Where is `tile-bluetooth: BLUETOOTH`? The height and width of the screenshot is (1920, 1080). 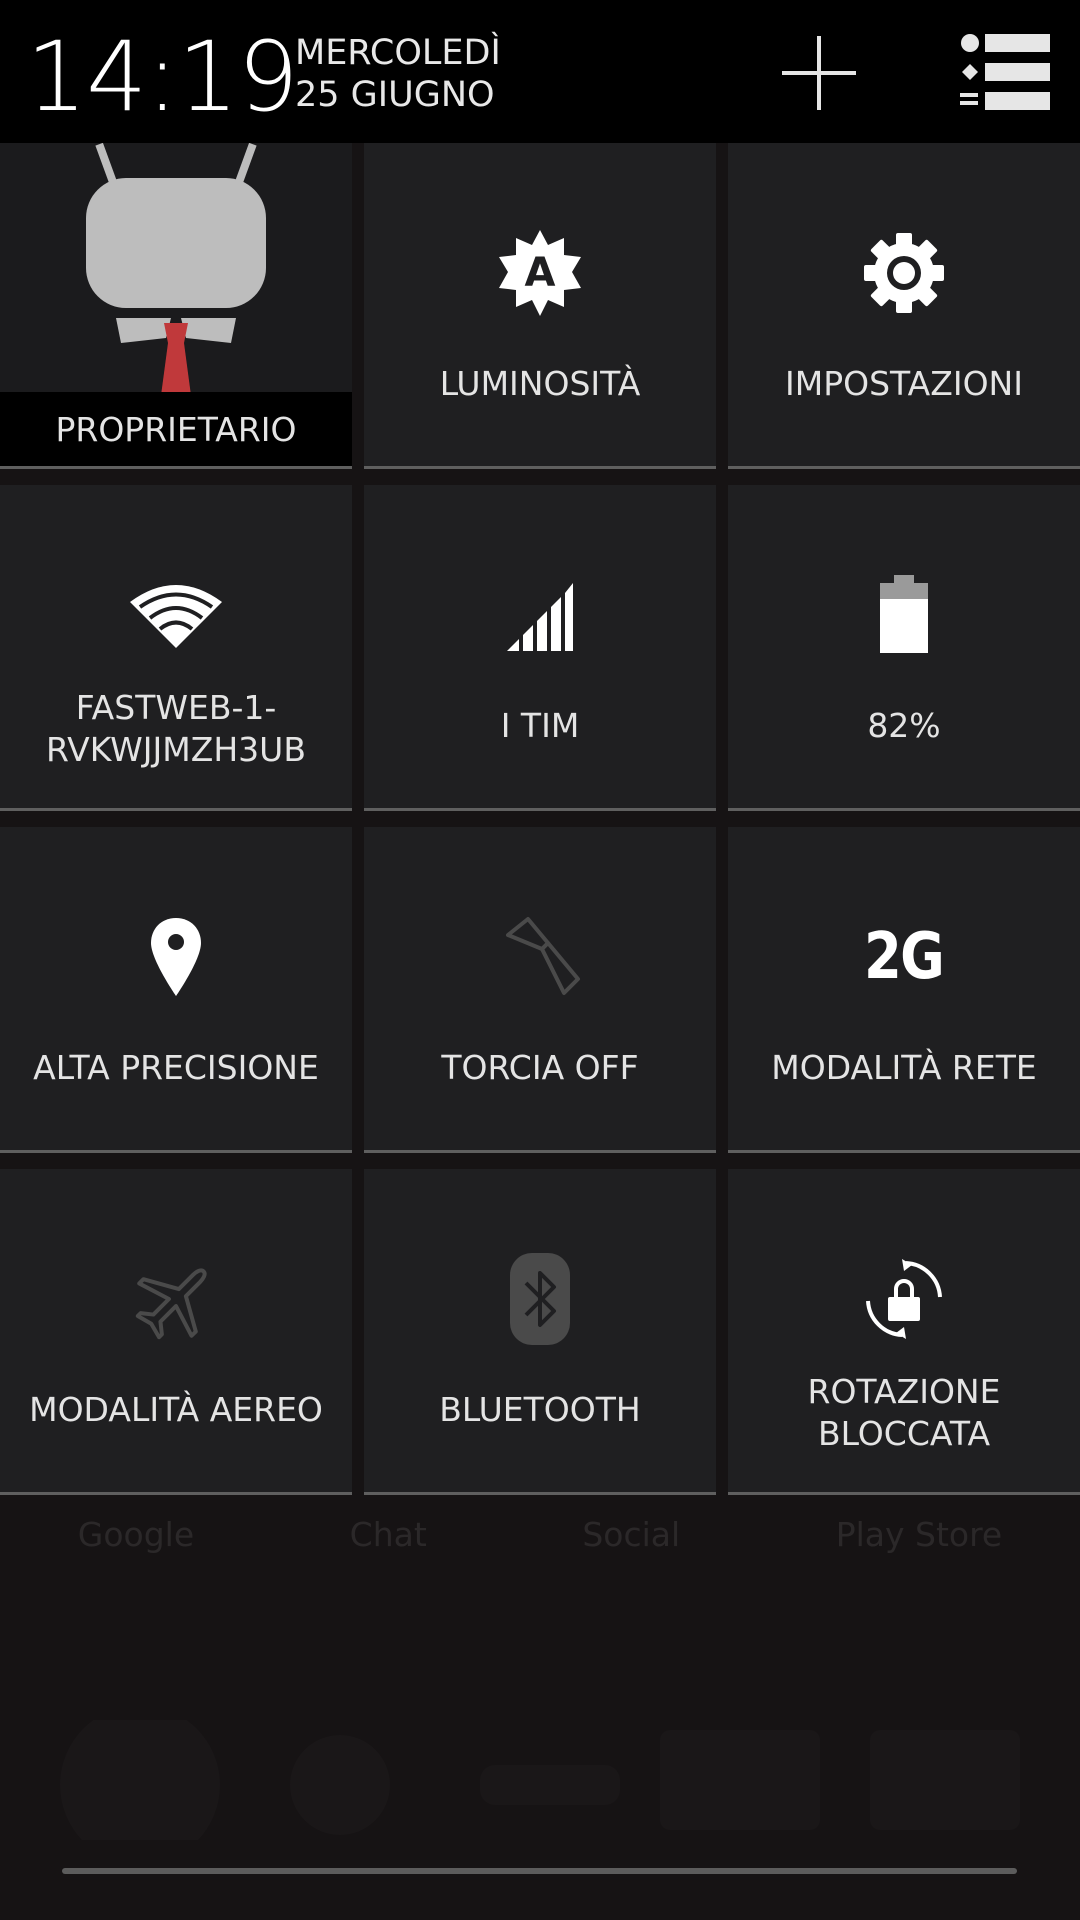
tile-bluetooth: BLUETOOTH is located at coordinates (540, 1332).